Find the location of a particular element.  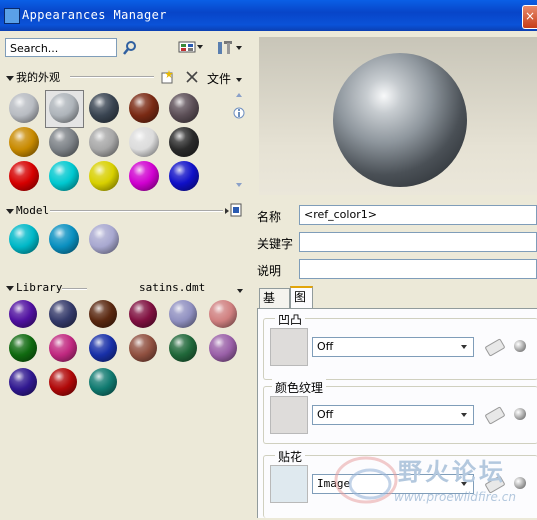

appearance-swatch-red is located at coordinates (24, 176).